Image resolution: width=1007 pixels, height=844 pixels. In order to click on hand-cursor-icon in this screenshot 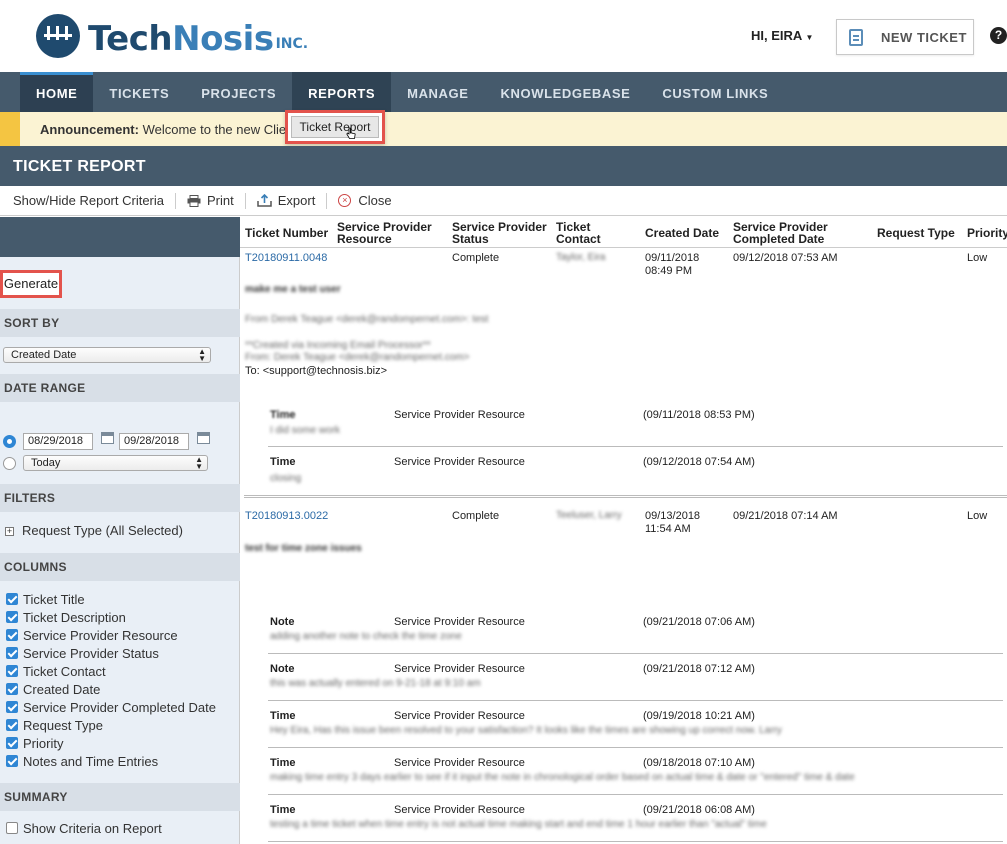, I will do `click(351, 133)`.